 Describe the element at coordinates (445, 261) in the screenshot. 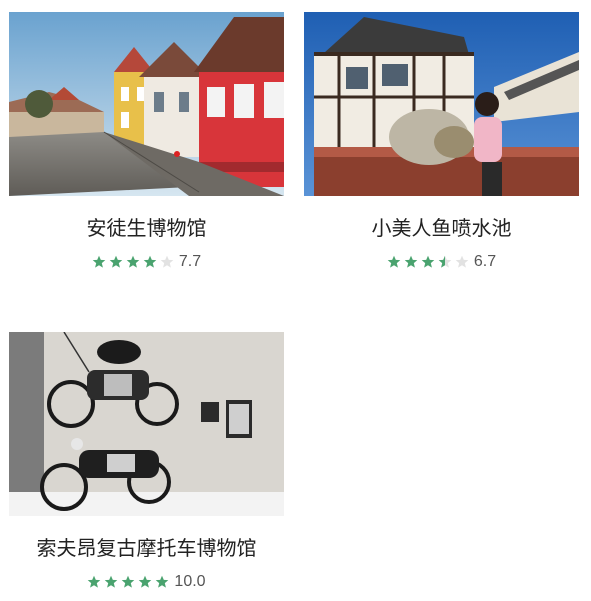

I see `star-half-icon` at that location.